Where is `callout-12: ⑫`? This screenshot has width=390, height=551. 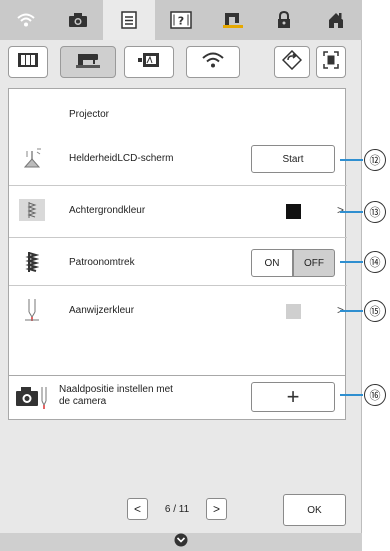 callout-12: ⑫ is located at coordinates (375, 160).